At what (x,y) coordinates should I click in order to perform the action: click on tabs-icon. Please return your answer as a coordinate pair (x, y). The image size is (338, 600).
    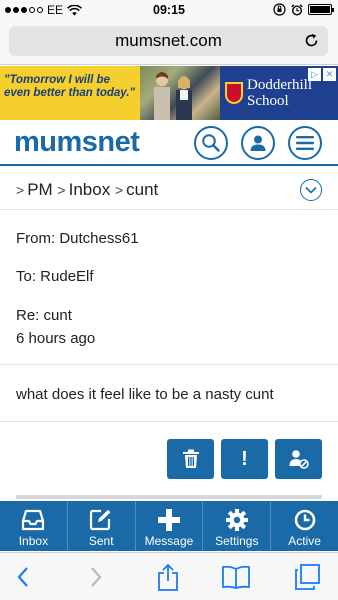
    Looking at the image, I should click on (307, 577).